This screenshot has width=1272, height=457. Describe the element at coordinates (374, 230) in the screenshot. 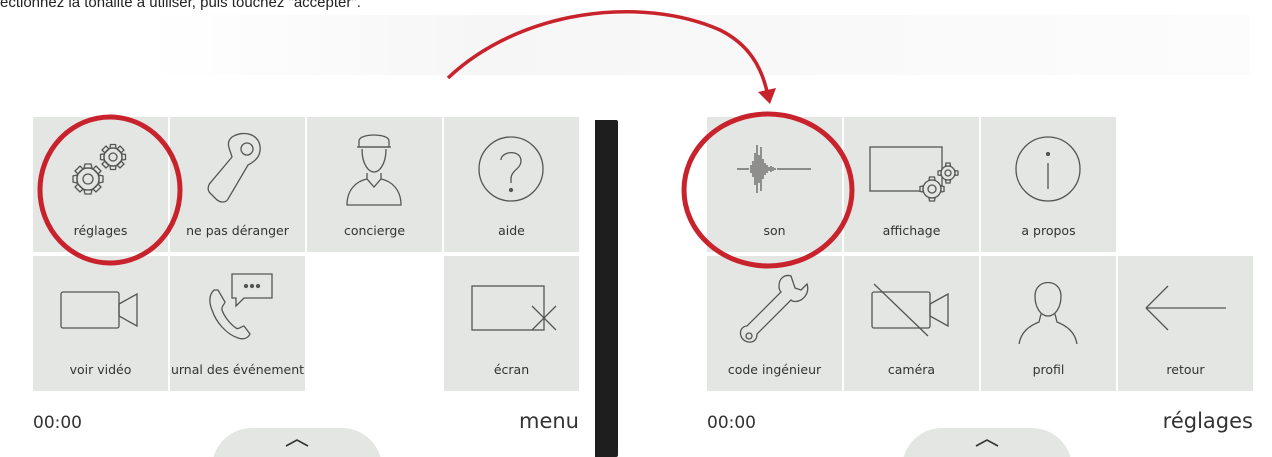

I see `tile-label: concierge` at that location.